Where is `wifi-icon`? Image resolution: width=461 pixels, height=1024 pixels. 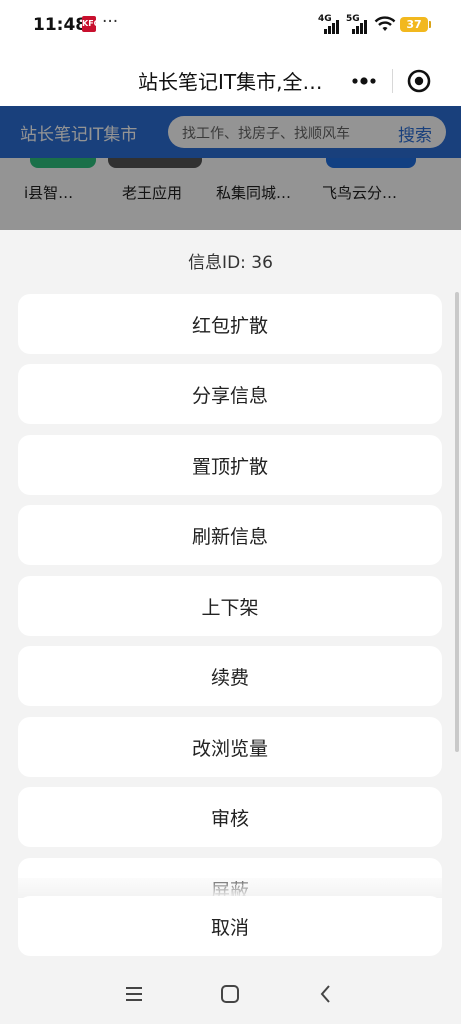 wifi-icon is located at coordinates (385, 23).